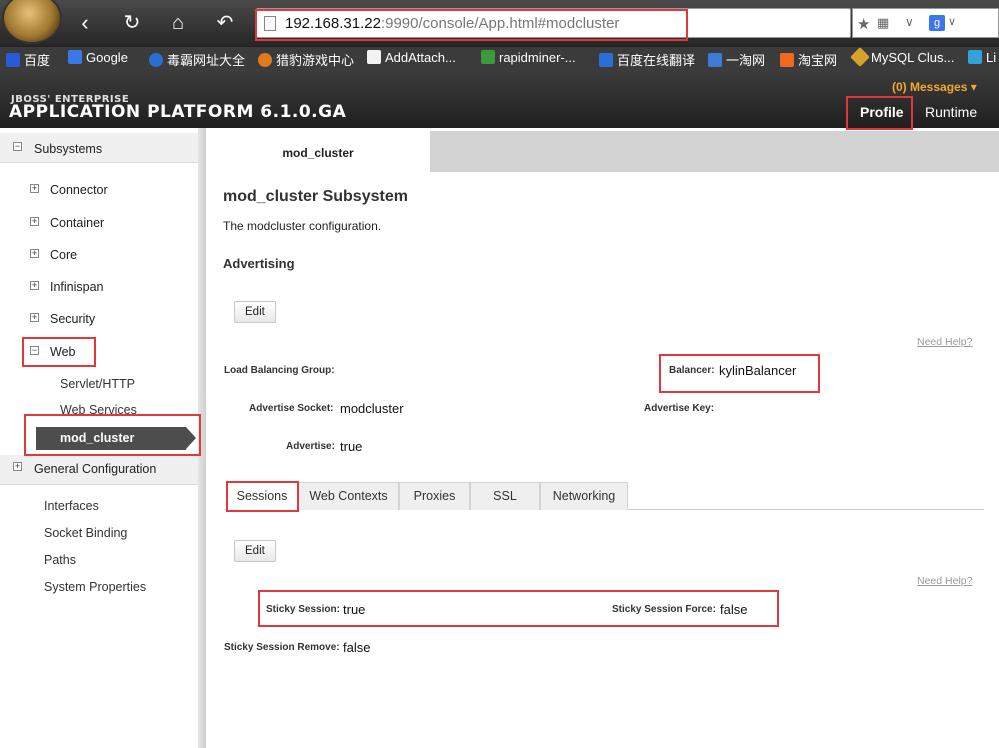 Image resolution: width=999 pixels, height=748 pixels. I want to click on bookmark: 一淘网, so click(736, 59).